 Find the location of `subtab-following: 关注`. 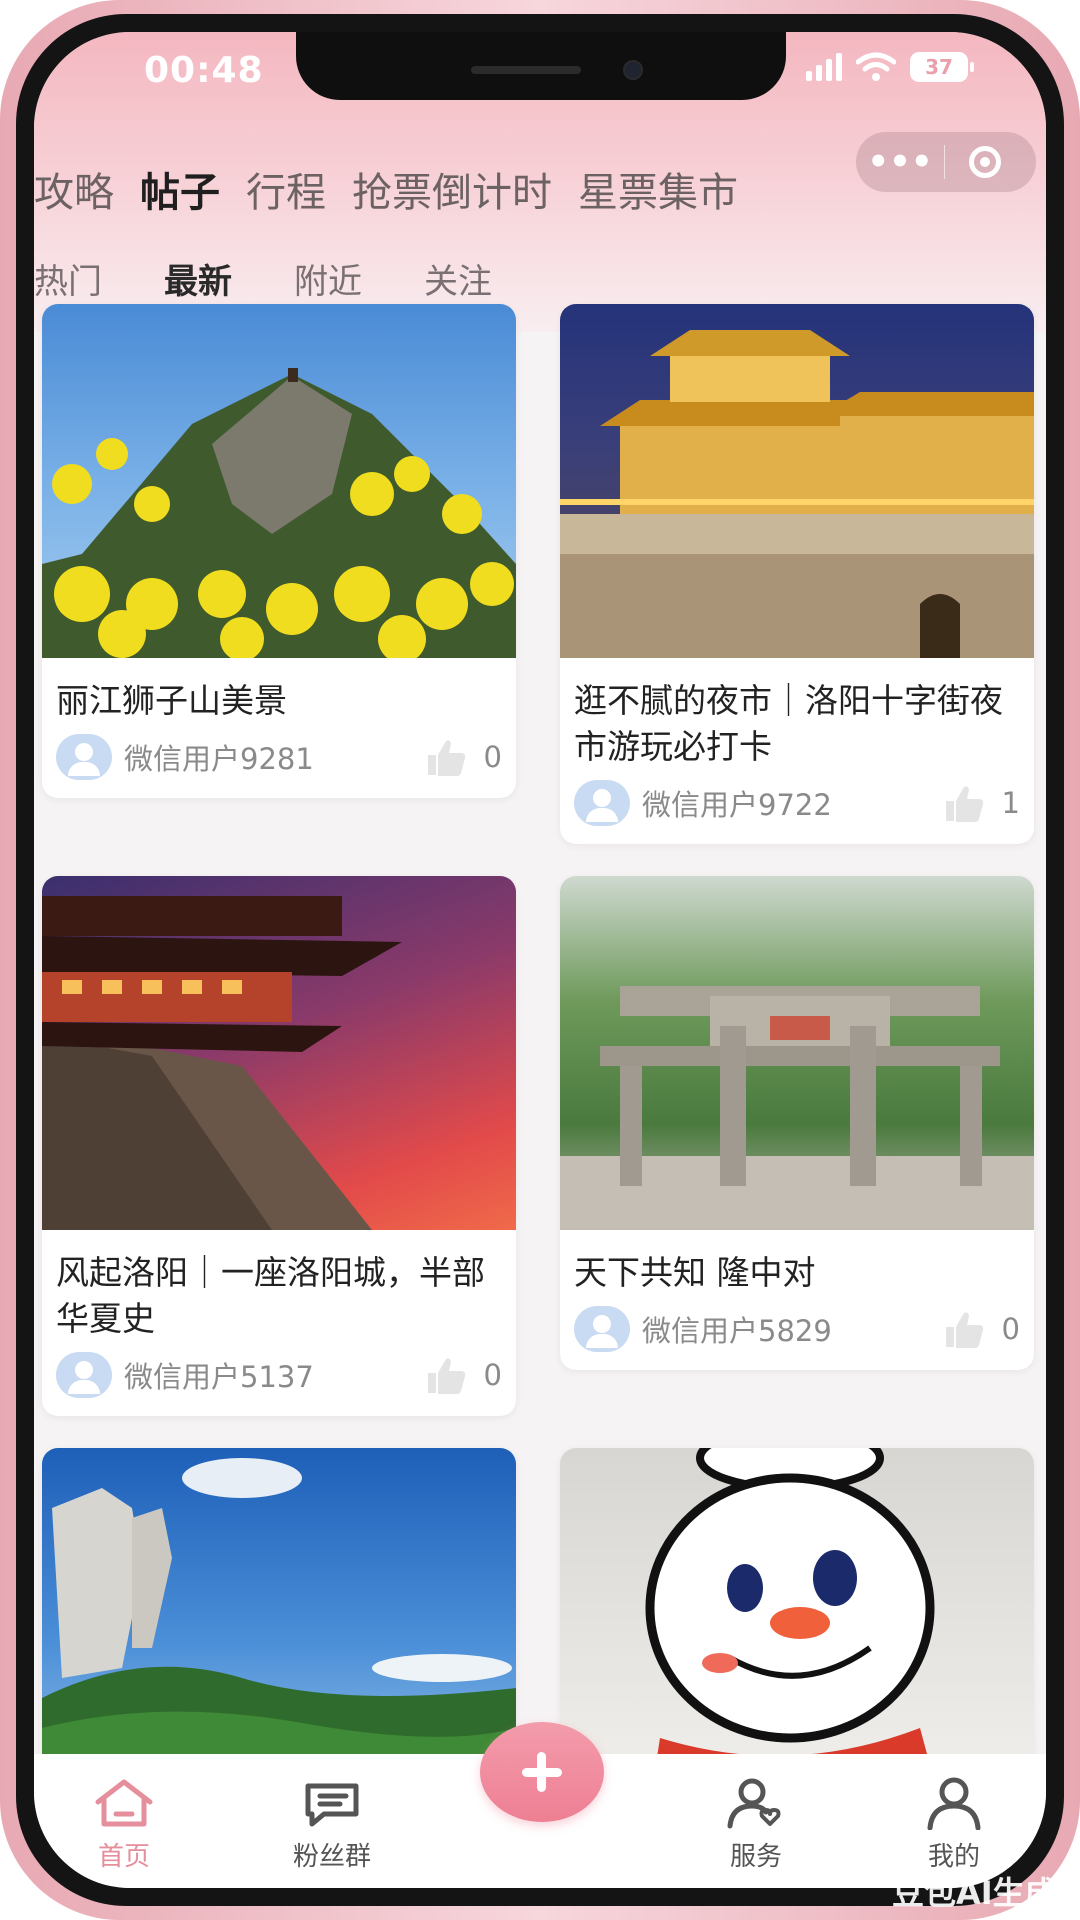

subtab-following: 关注 is located at coordinates (458, 278).